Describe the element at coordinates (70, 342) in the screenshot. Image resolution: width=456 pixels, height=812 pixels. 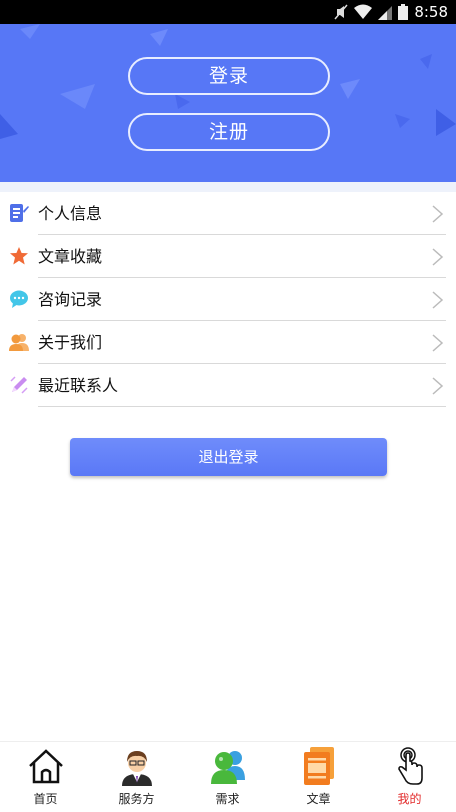
I see `menu-item-label: 关于我们` at that location.